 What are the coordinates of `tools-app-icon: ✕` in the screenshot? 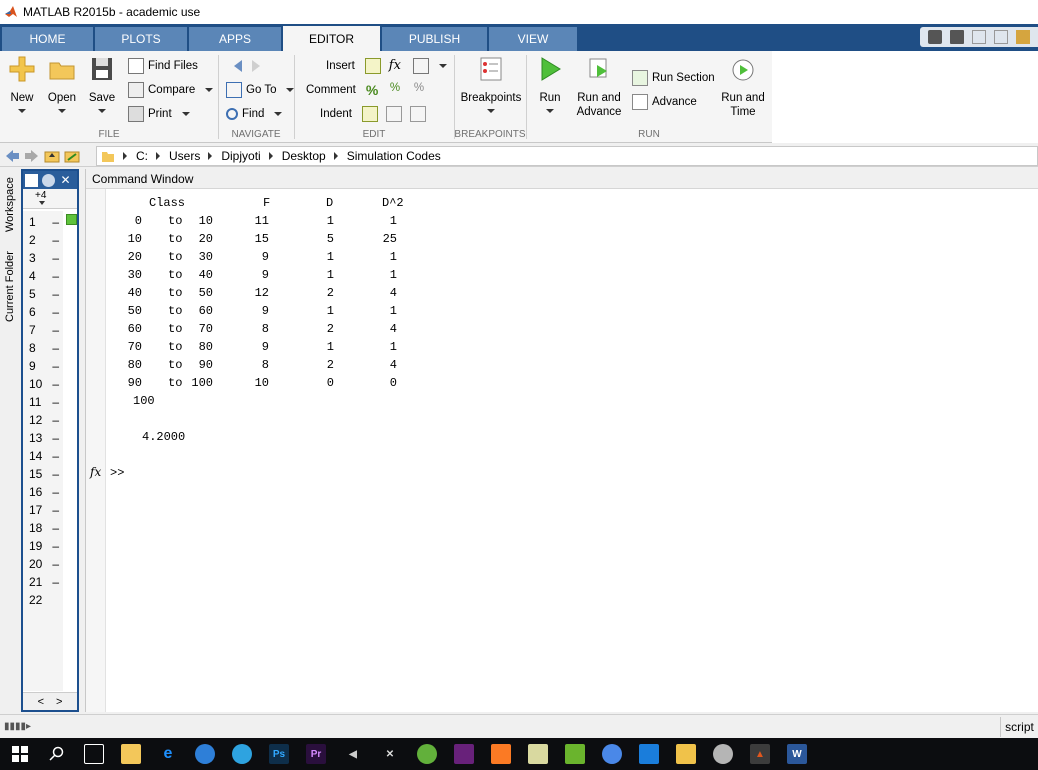 It's located at (390, 754).